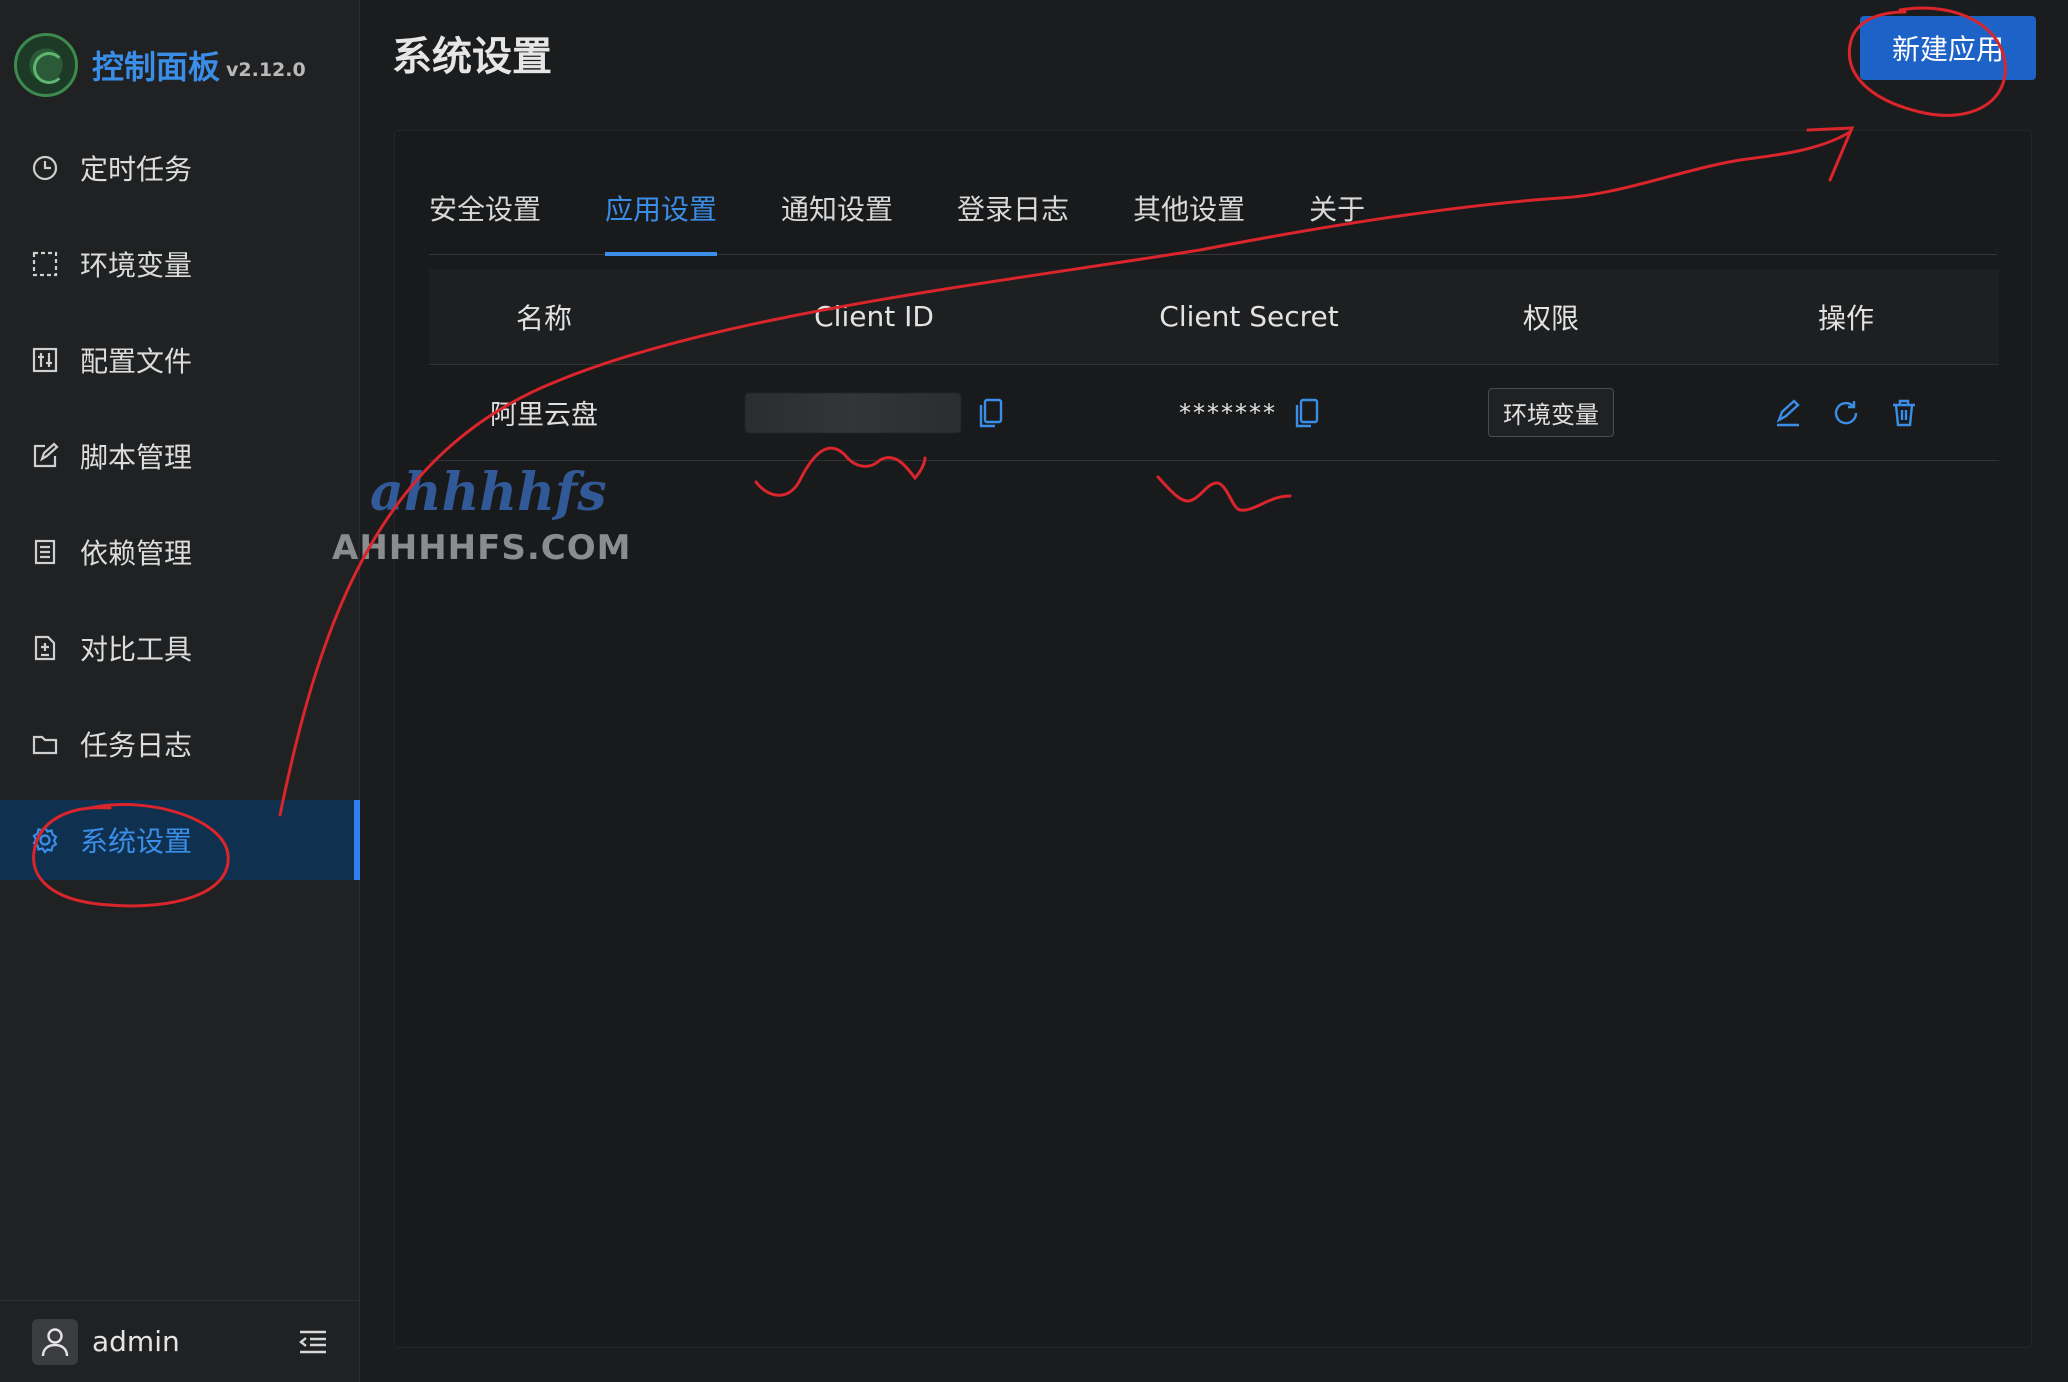 The image size is (2068, 1382). I want to click on column-header-actions: 操作, so click(1845, 318).